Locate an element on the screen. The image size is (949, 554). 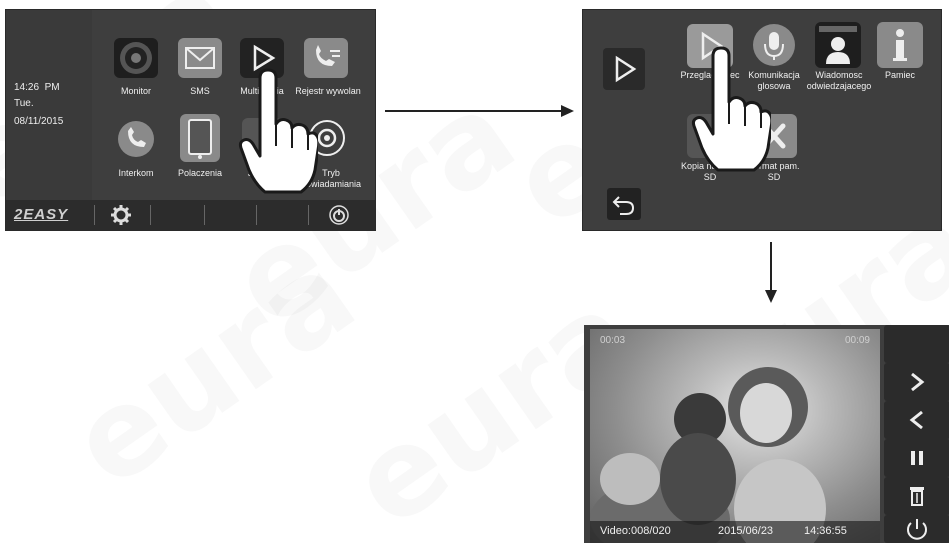
next-icon is located at coordinates (918, 382).